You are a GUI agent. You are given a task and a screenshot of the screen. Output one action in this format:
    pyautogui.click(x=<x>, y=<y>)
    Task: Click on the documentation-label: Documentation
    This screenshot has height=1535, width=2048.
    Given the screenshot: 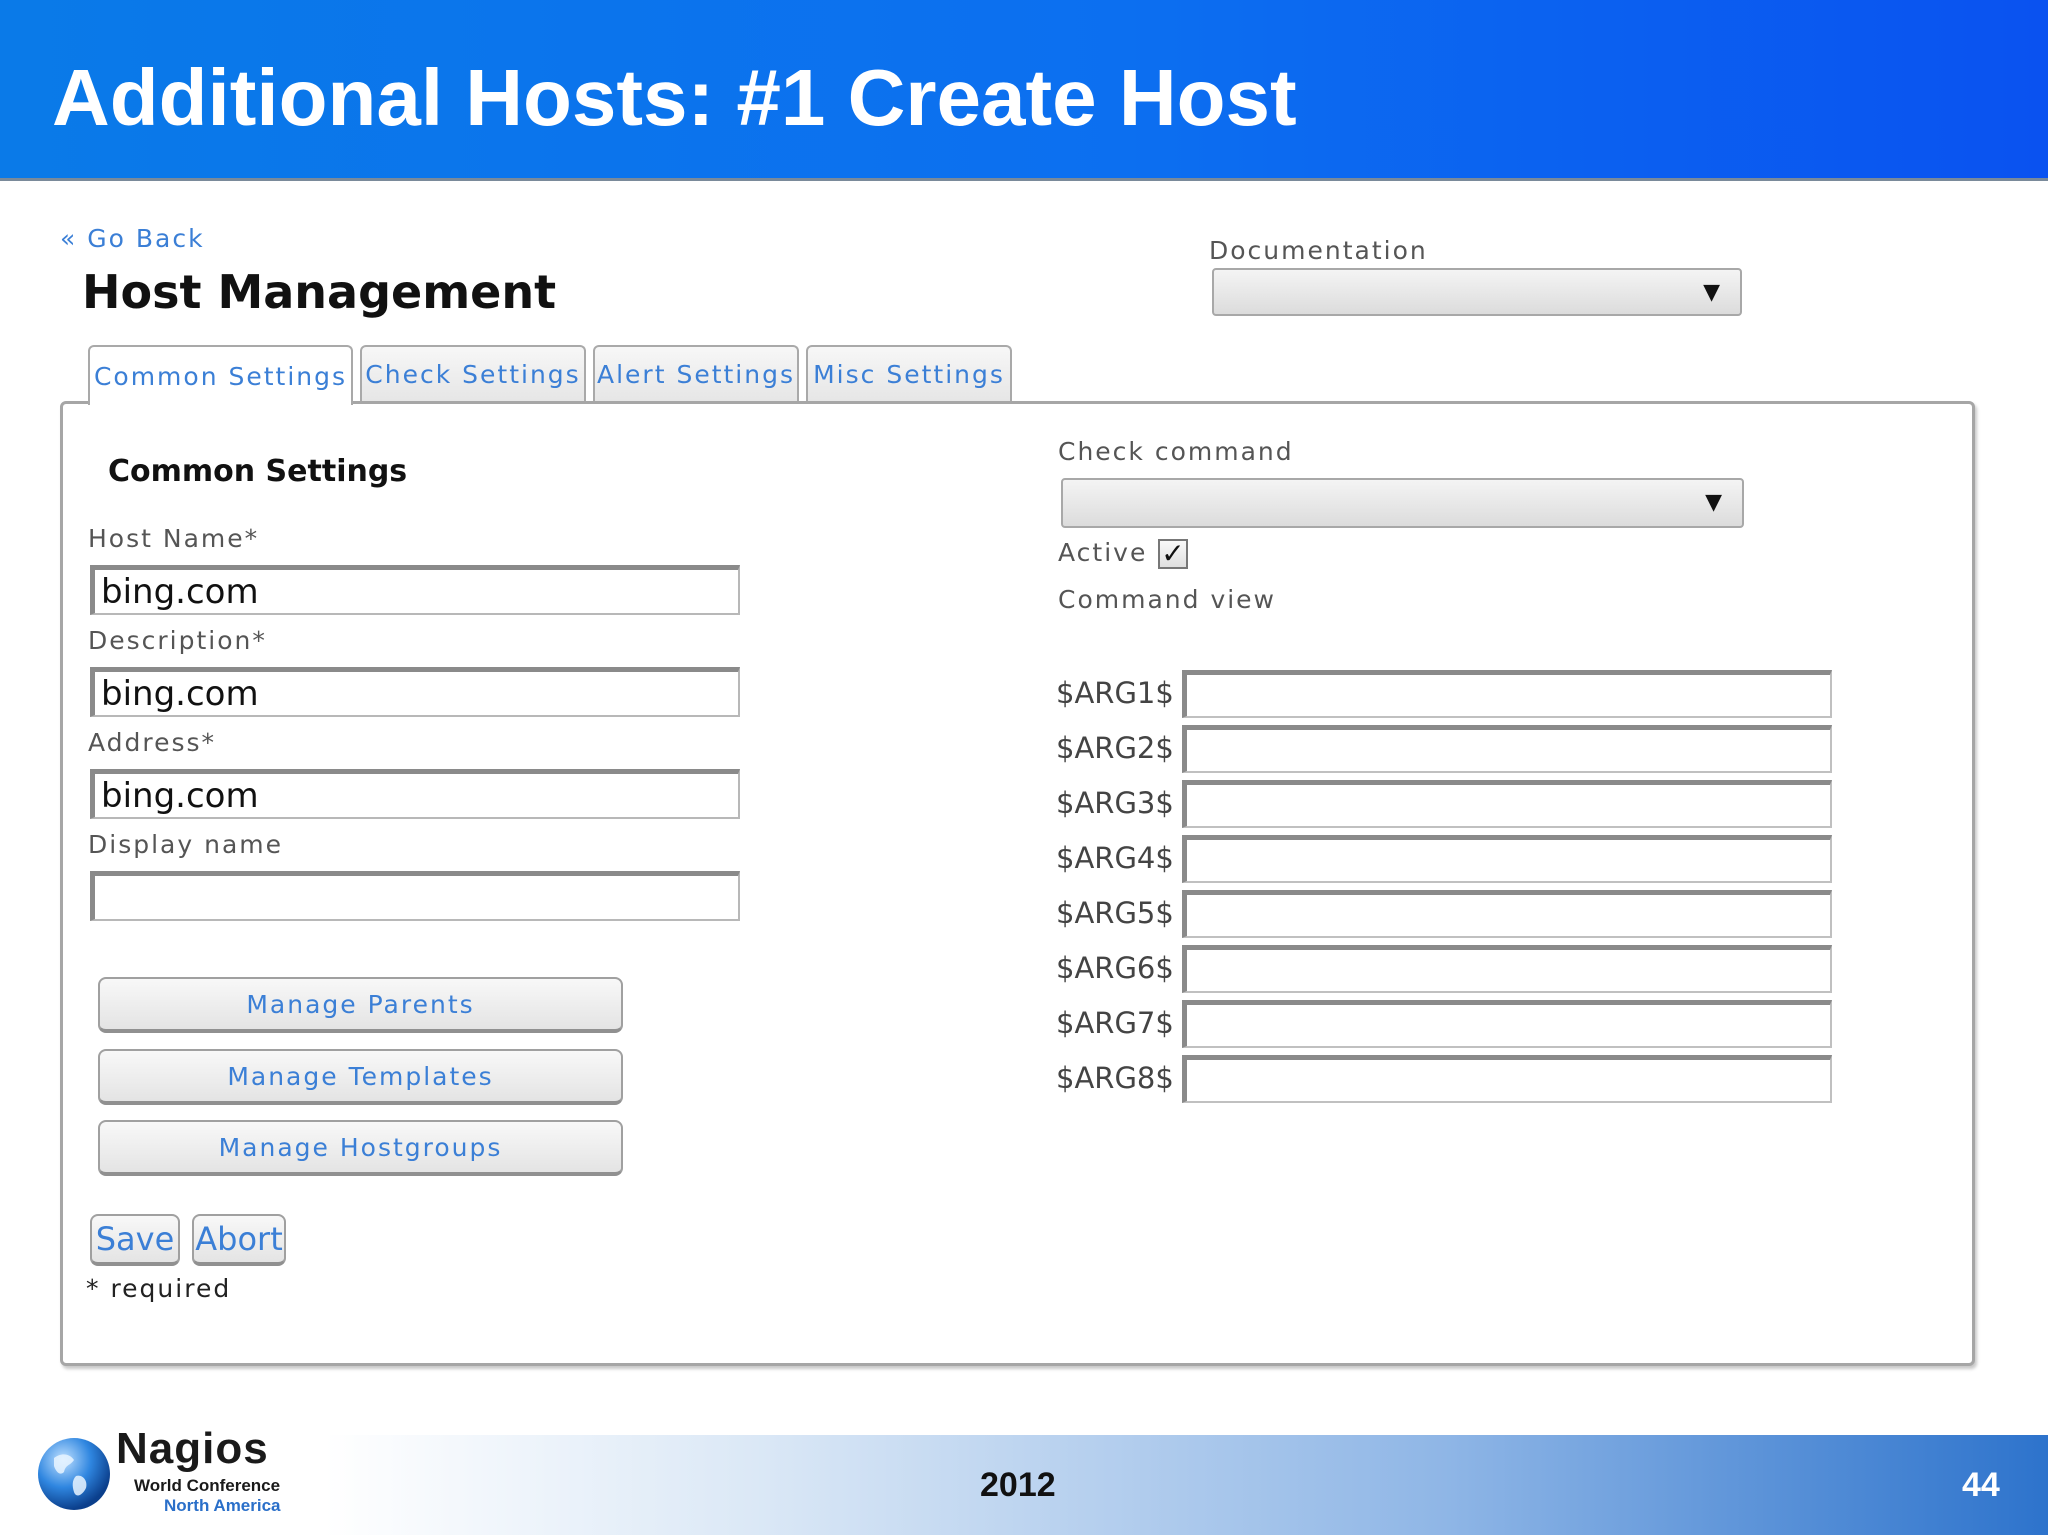 What is the action you would take?
    pyautogui.click(x=1318, y=250)
    